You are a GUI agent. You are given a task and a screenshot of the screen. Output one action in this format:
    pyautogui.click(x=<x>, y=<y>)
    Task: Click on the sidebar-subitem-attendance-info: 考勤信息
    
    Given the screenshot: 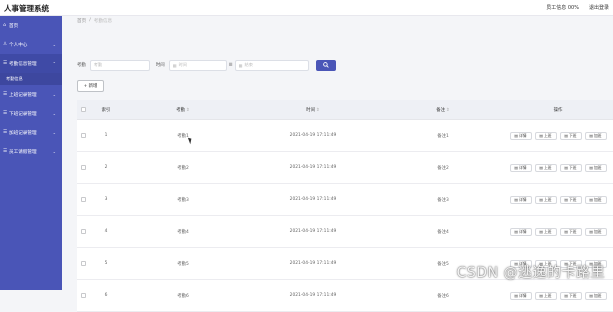 What is the action you would take?
    pyautogui.click(x=31, y=79)
    